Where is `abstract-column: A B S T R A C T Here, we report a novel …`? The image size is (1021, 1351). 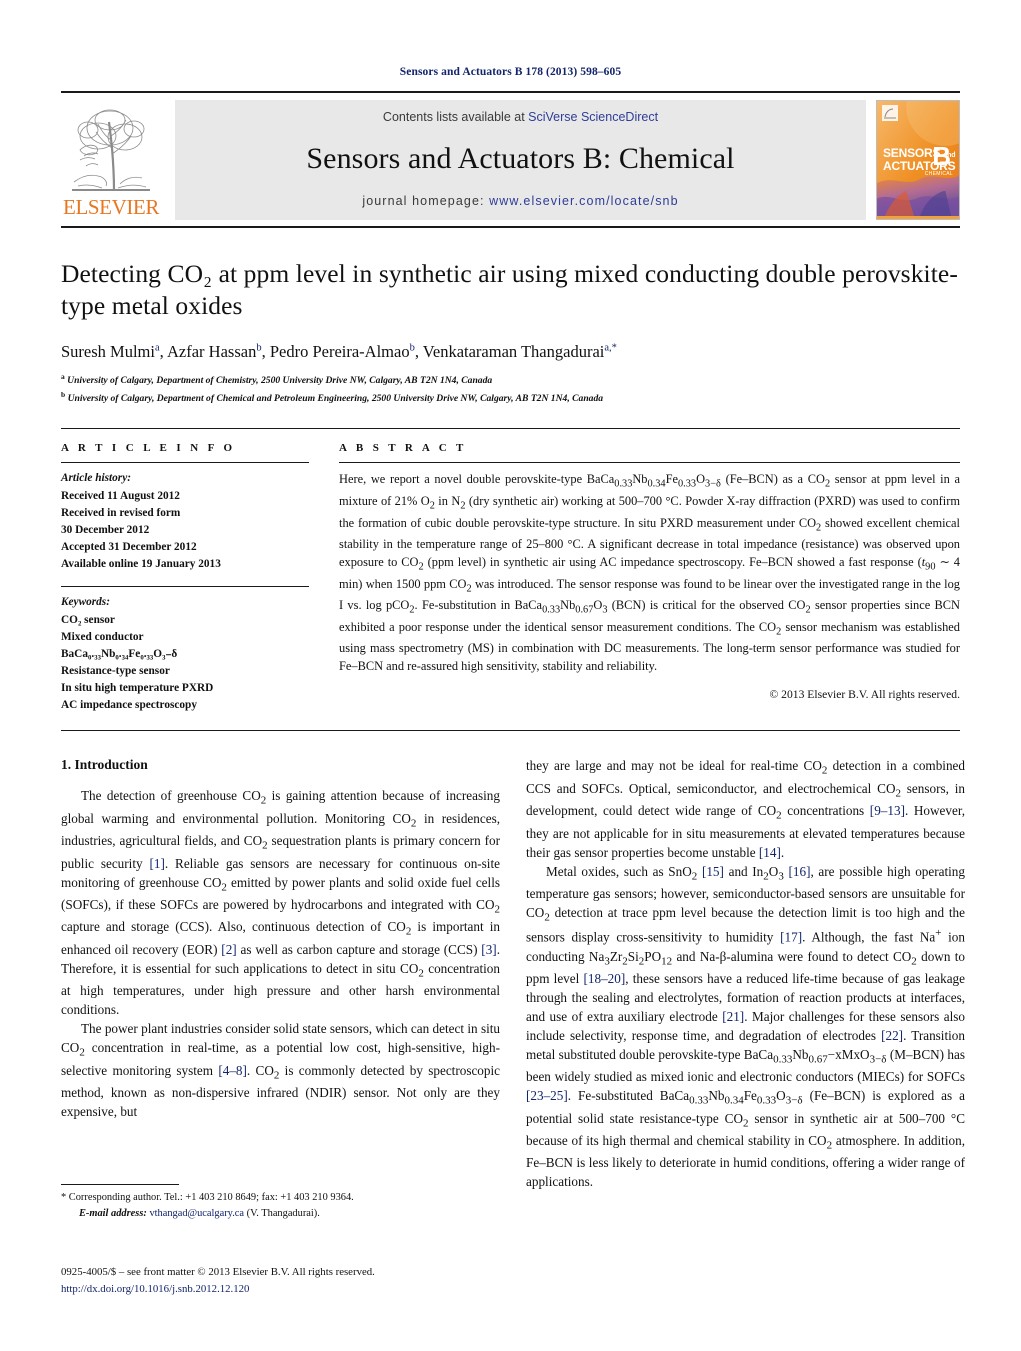
abstract-column: A B S T R A C T Here, we report a novel … is located at coordinates (649, 578).